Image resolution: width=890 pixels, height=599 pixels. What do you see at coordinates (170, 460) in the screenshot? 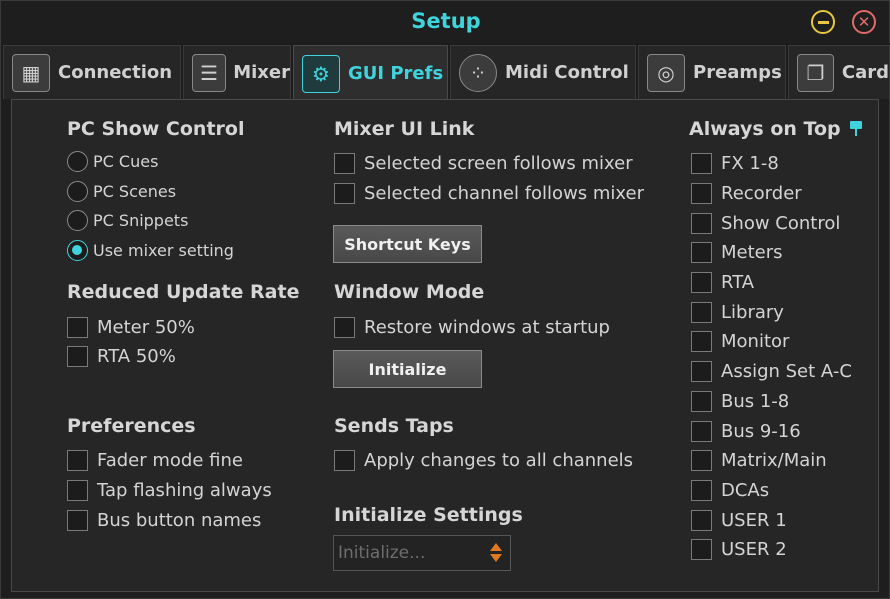
I see `checkbox-label: Fader mode fine` at bounding box center [170, 460].